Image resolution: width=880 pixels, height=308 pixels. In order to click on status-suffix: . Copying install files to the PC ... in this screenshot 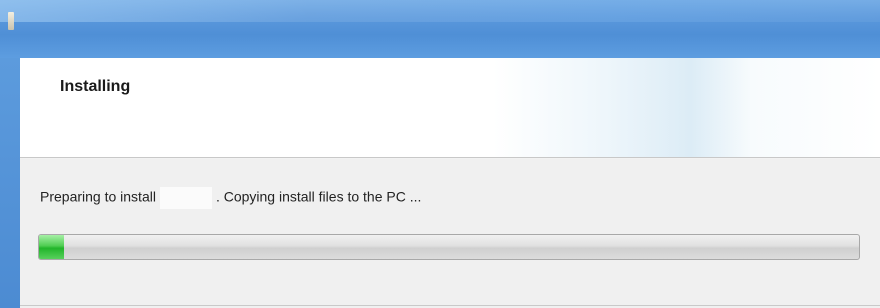, I will do `click(318, 196)`.